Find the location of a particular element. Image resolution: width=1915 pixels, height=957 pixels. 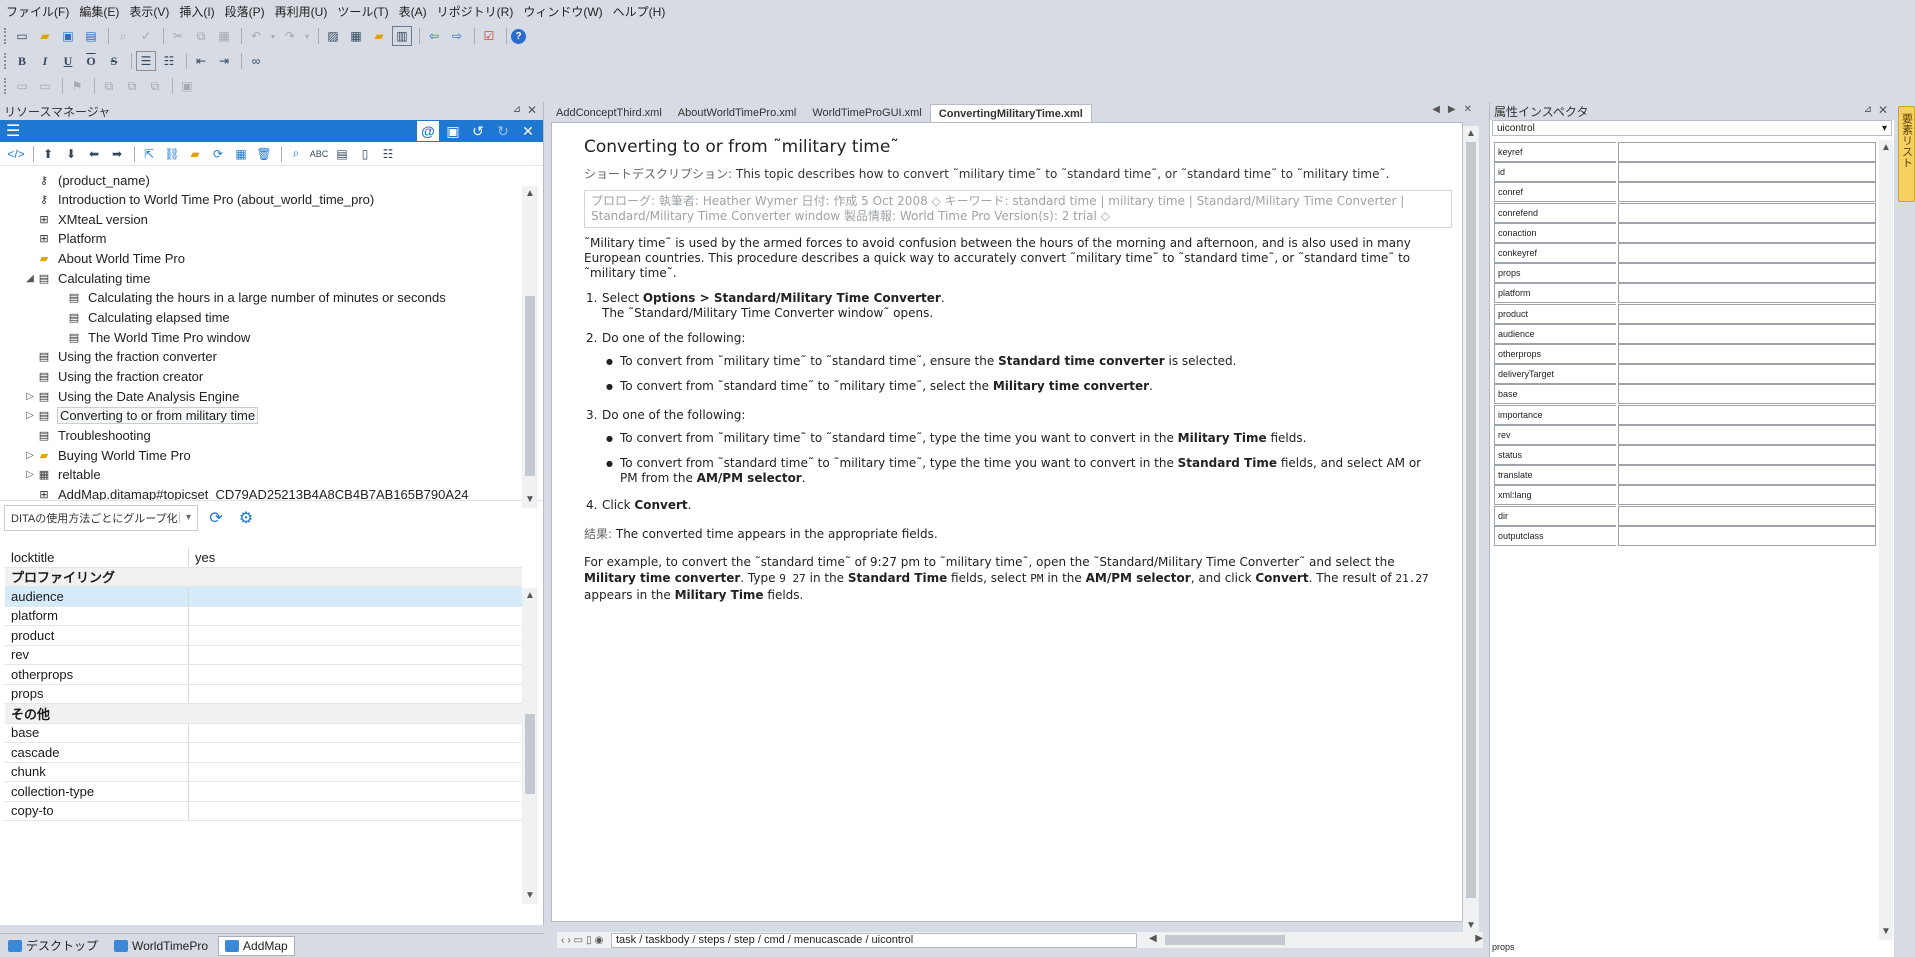

expander-icon: ▷ is located at coordinates (30, 455).